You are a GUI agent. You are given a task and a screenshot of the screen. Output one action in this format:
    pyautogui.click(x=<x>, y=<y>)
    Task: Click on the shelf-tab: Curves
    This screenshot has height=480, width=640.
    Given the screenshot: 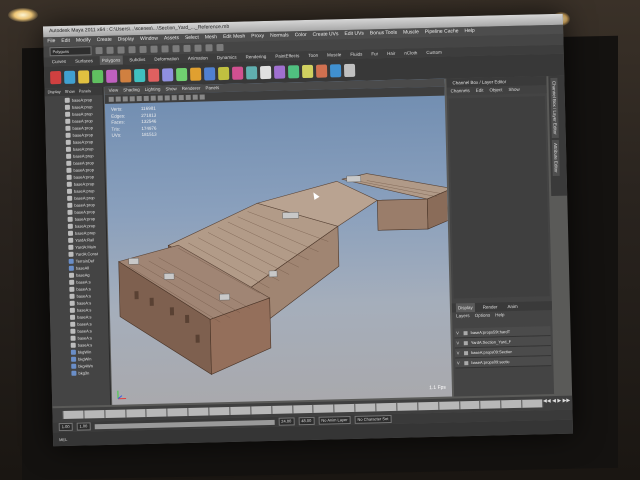 What is the action you would take?
    pyautogui.click(x=59, y=61)
    